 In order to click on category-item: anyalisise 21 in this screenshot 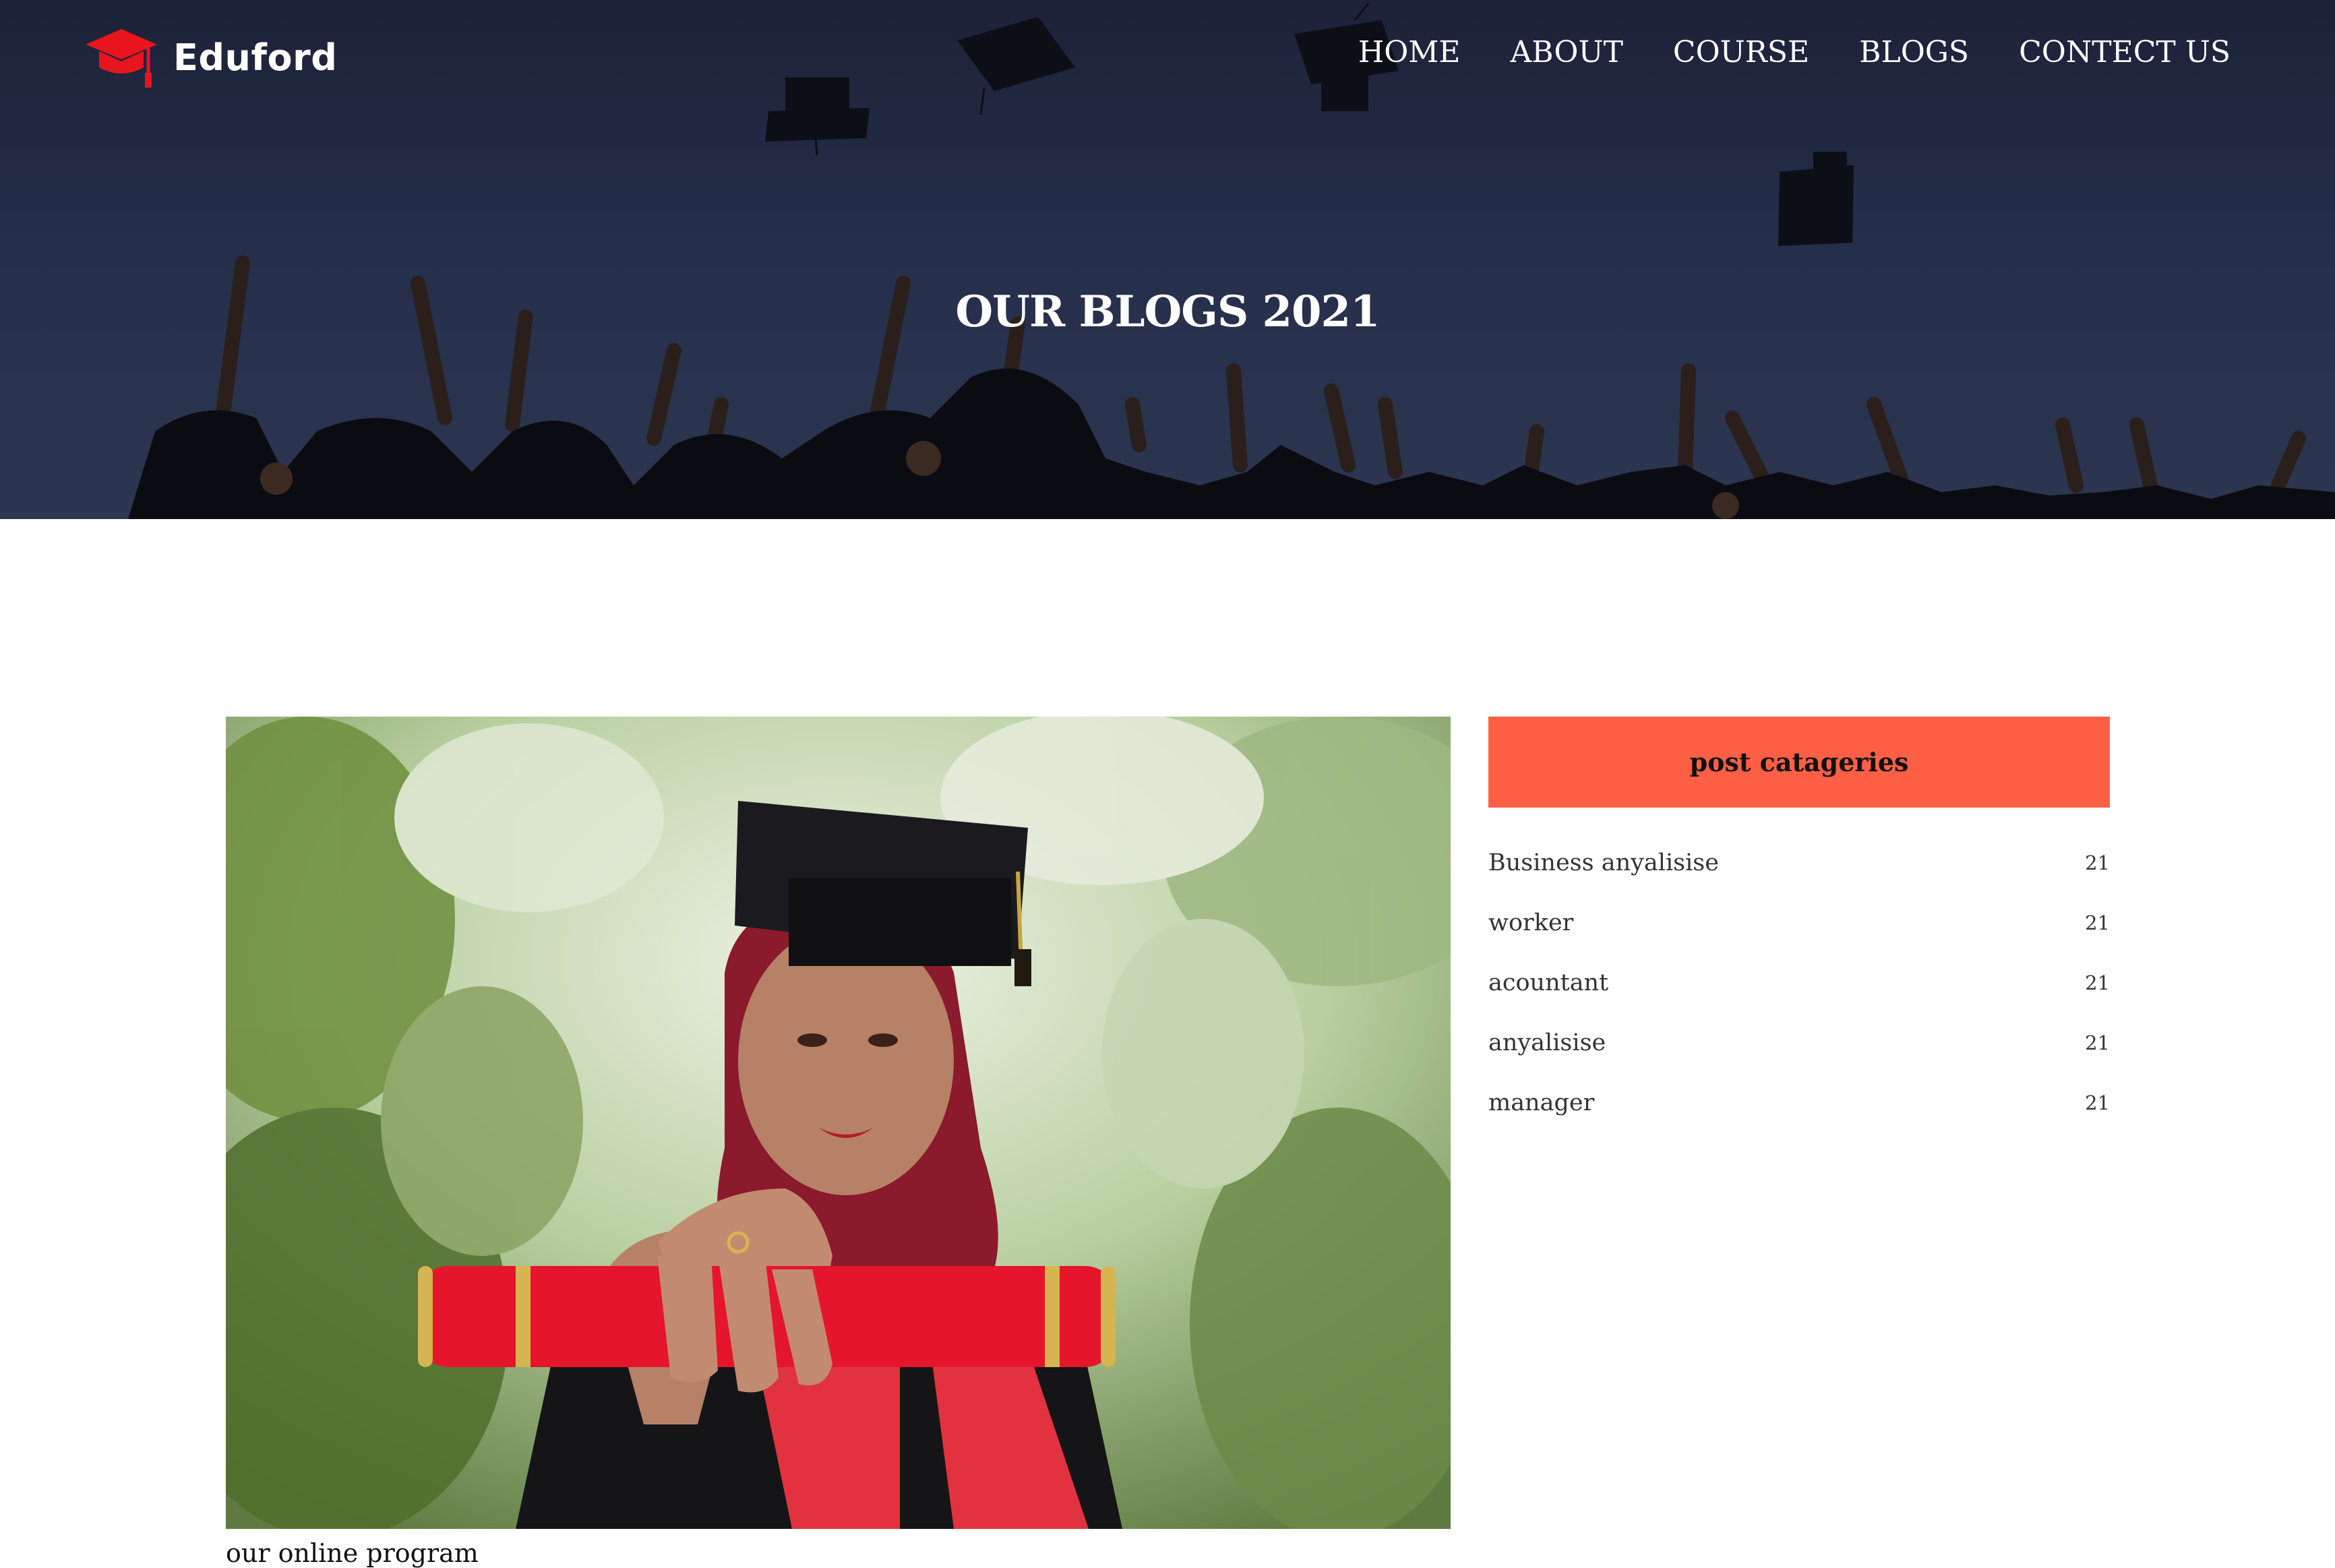, I will do `click(1799, 1043)`.